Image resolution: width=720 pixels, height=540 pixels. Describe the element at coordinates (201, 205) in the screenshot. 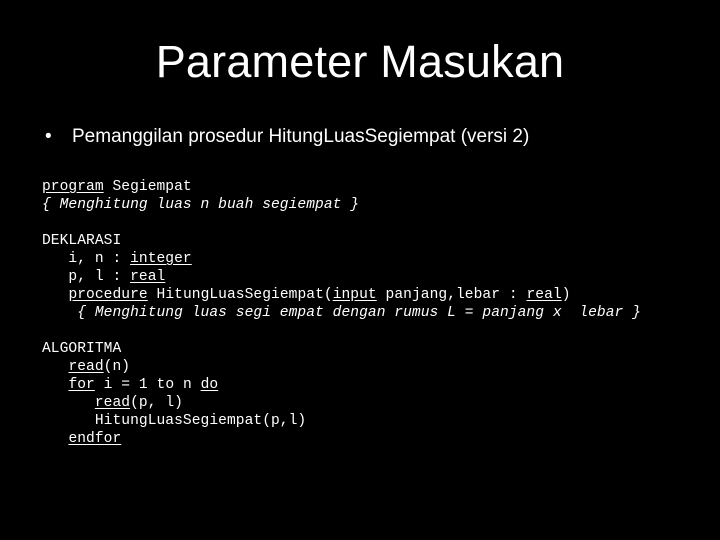

I see `code-comment: { Menghitung luas n buah segiempat }` at that location.